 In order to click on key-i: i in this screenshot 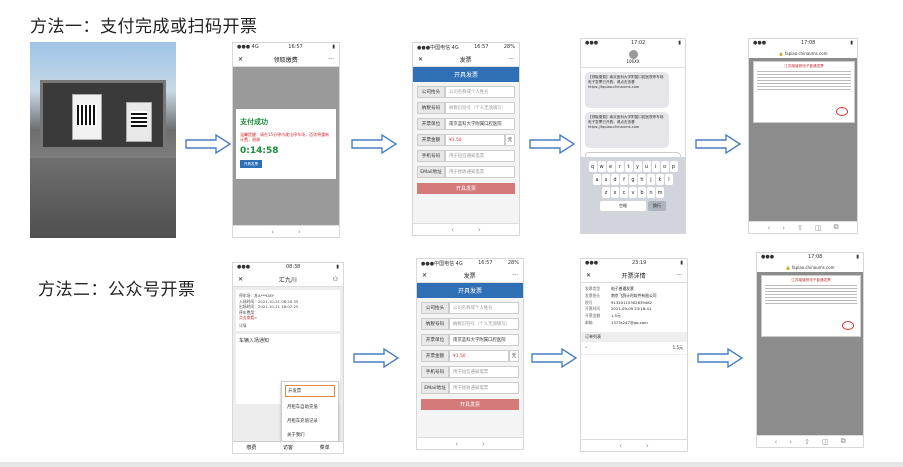, I will do `click(655, 166)`.